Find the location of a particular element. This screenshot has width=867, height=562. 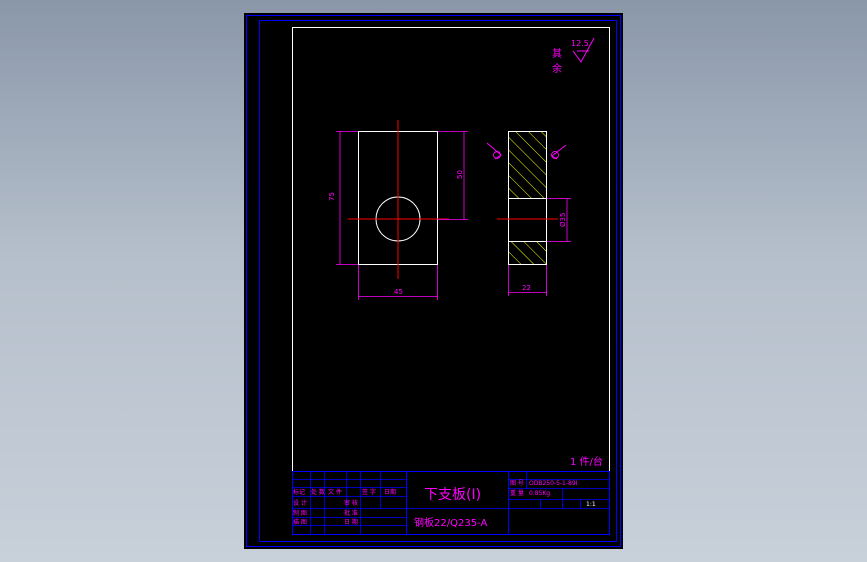

rev-header-sign: 签 字 is located at coordinates (369, 492).